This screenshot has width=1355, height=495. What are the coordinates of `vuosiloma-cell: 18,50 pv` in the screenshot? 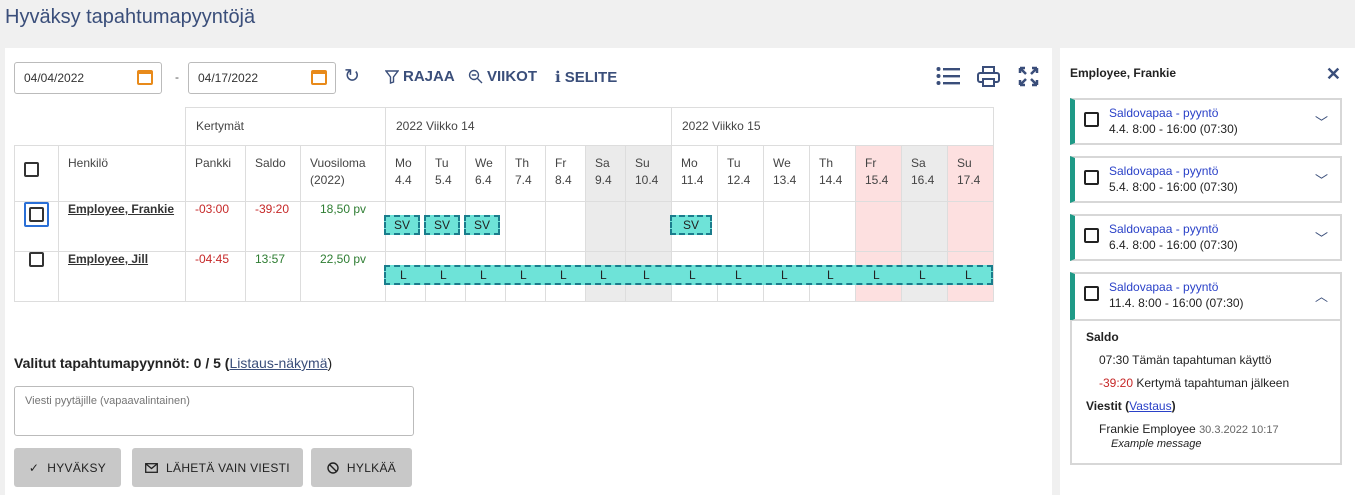 It's located at (343, 226).